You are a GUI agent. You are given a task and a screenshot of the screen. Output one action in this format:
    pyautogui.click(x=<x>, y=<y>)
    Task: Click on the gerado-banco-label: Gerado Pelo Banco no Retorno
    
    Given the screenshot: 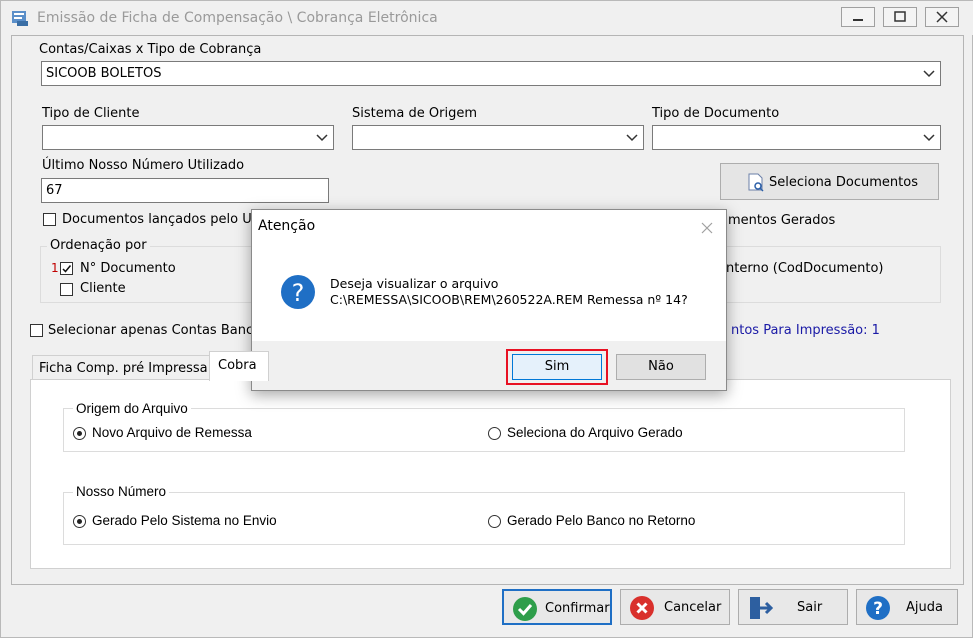 What is the action you would take?
    pyautogui.click(x=601, y=520)
    